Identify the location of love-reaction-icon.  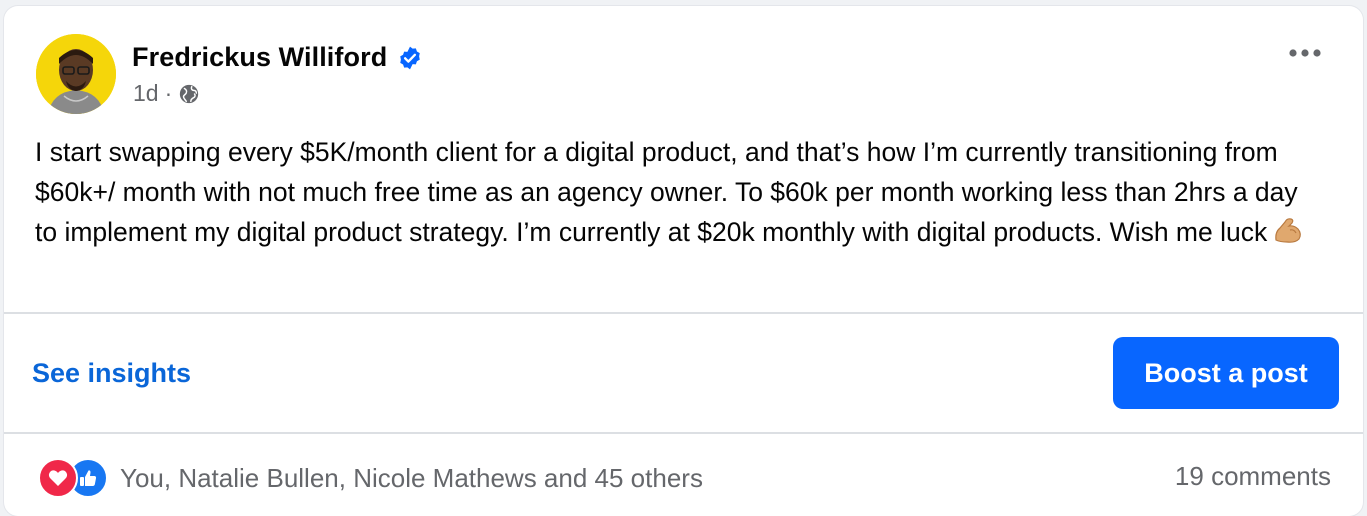
(58, 478).